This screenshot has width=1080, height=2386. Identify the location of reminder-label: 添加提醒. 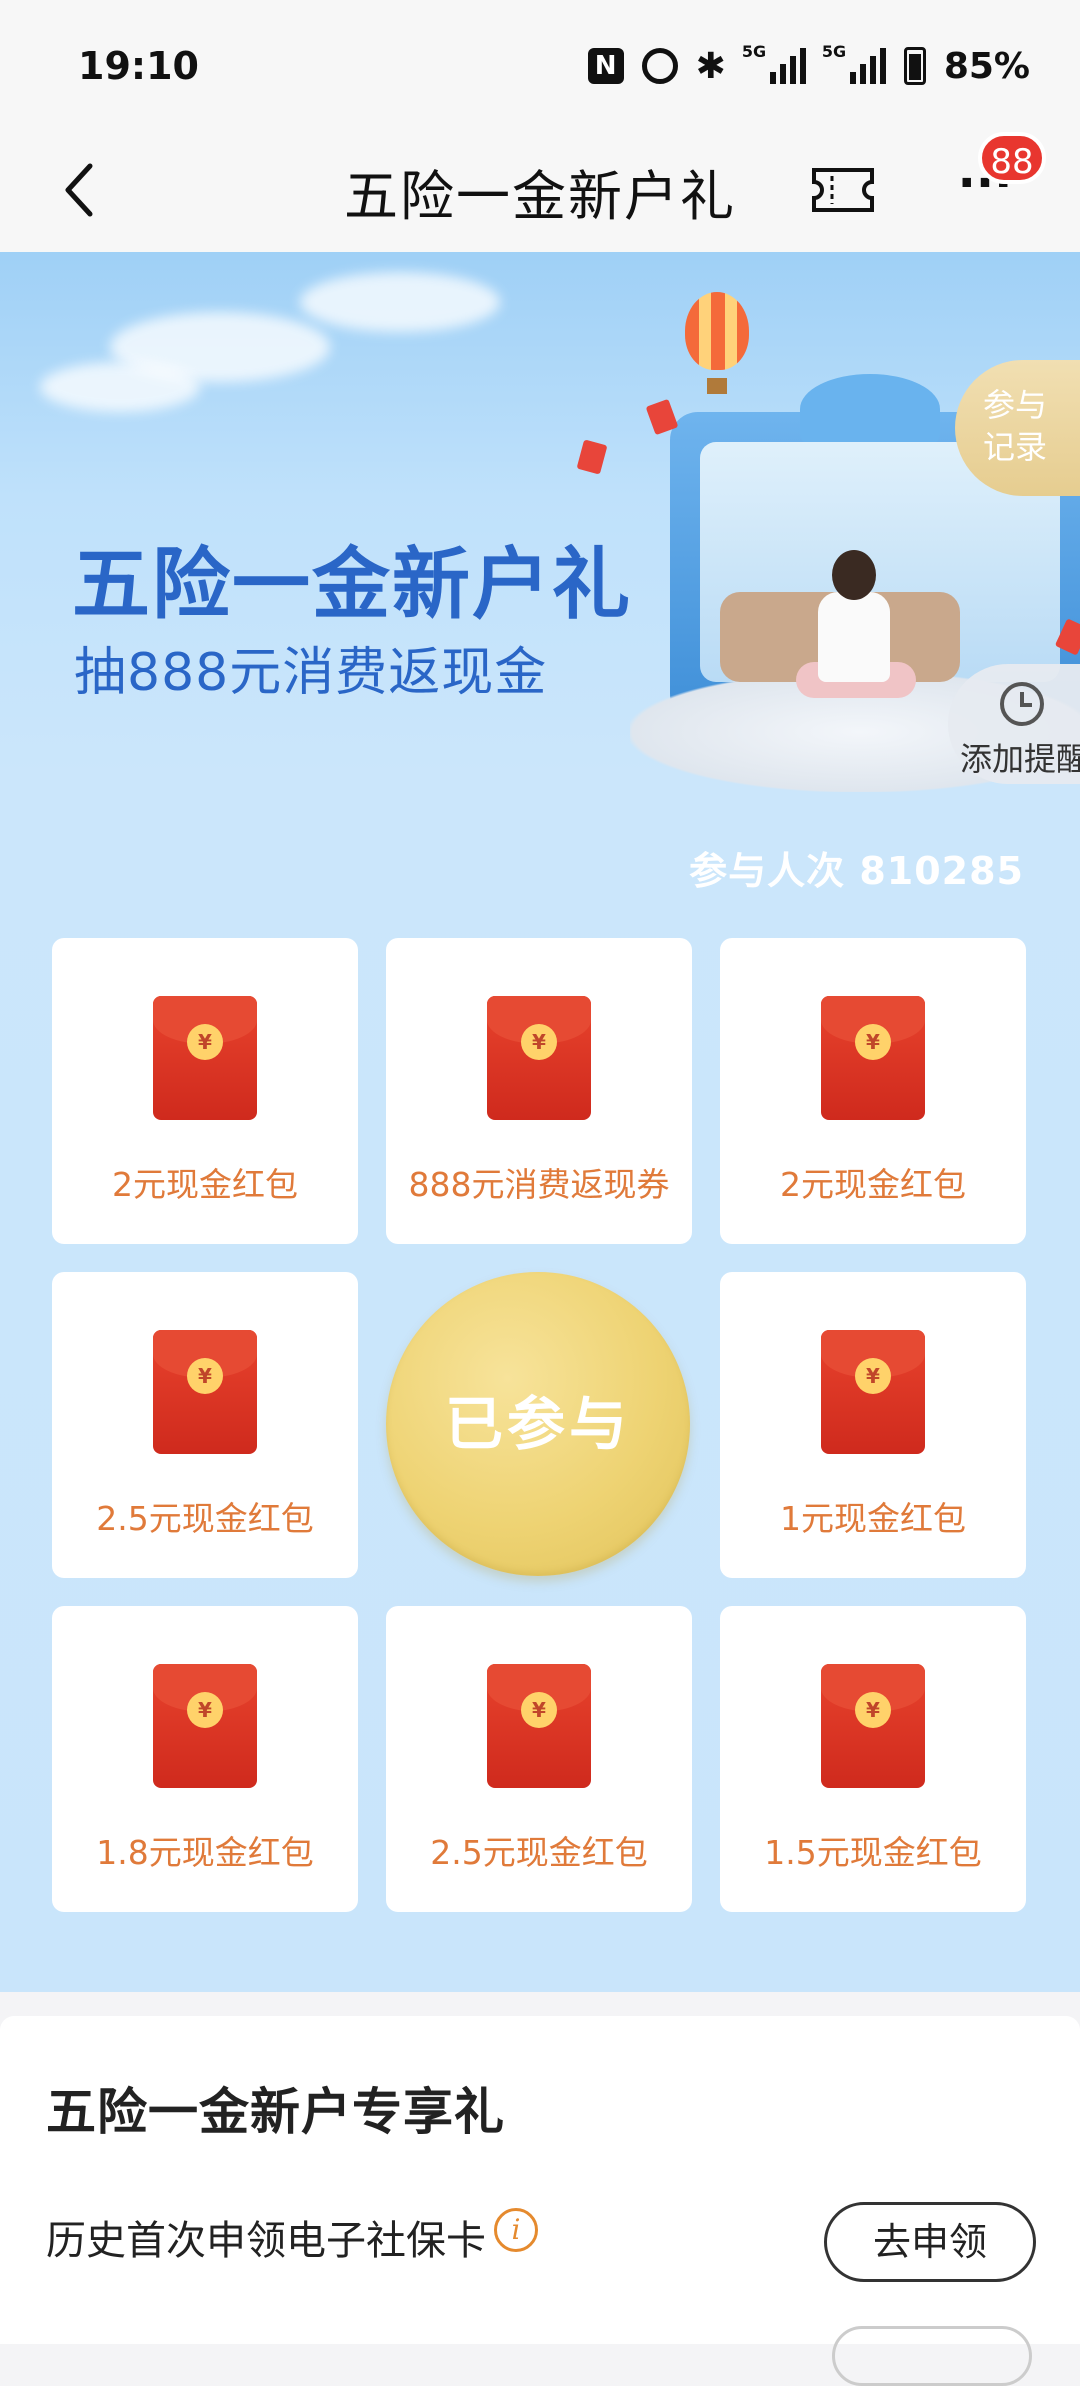
(1020, 759).